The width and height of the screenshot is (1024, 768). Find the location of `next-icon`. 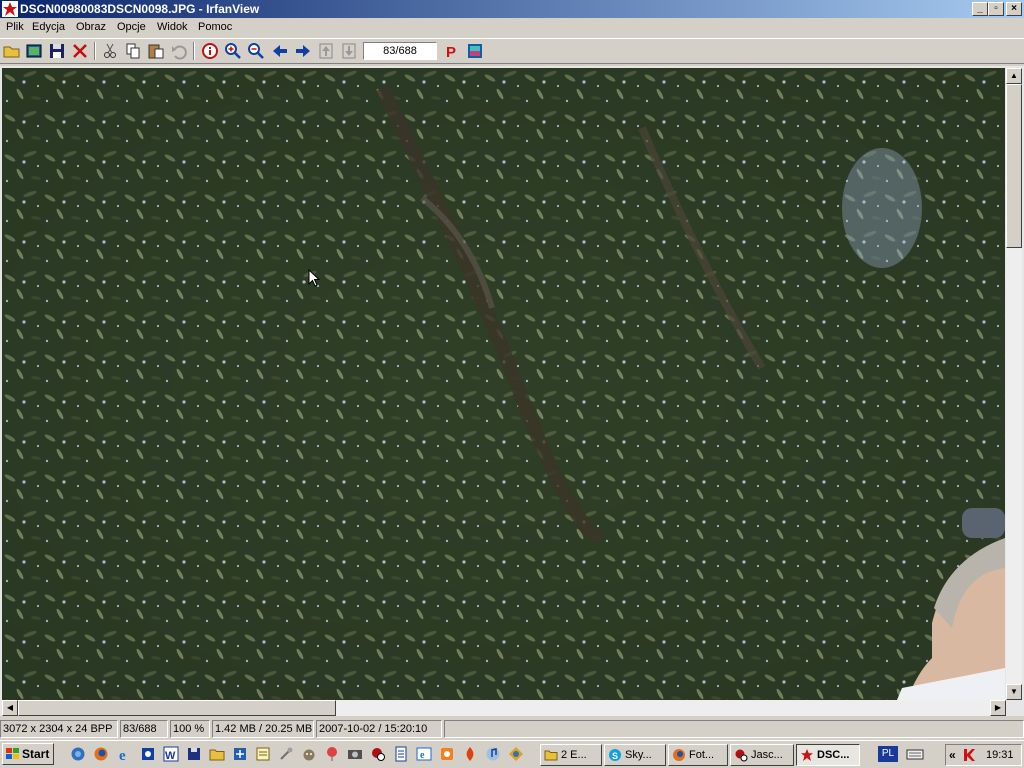

next-icon is located at coordinates (303, 51).